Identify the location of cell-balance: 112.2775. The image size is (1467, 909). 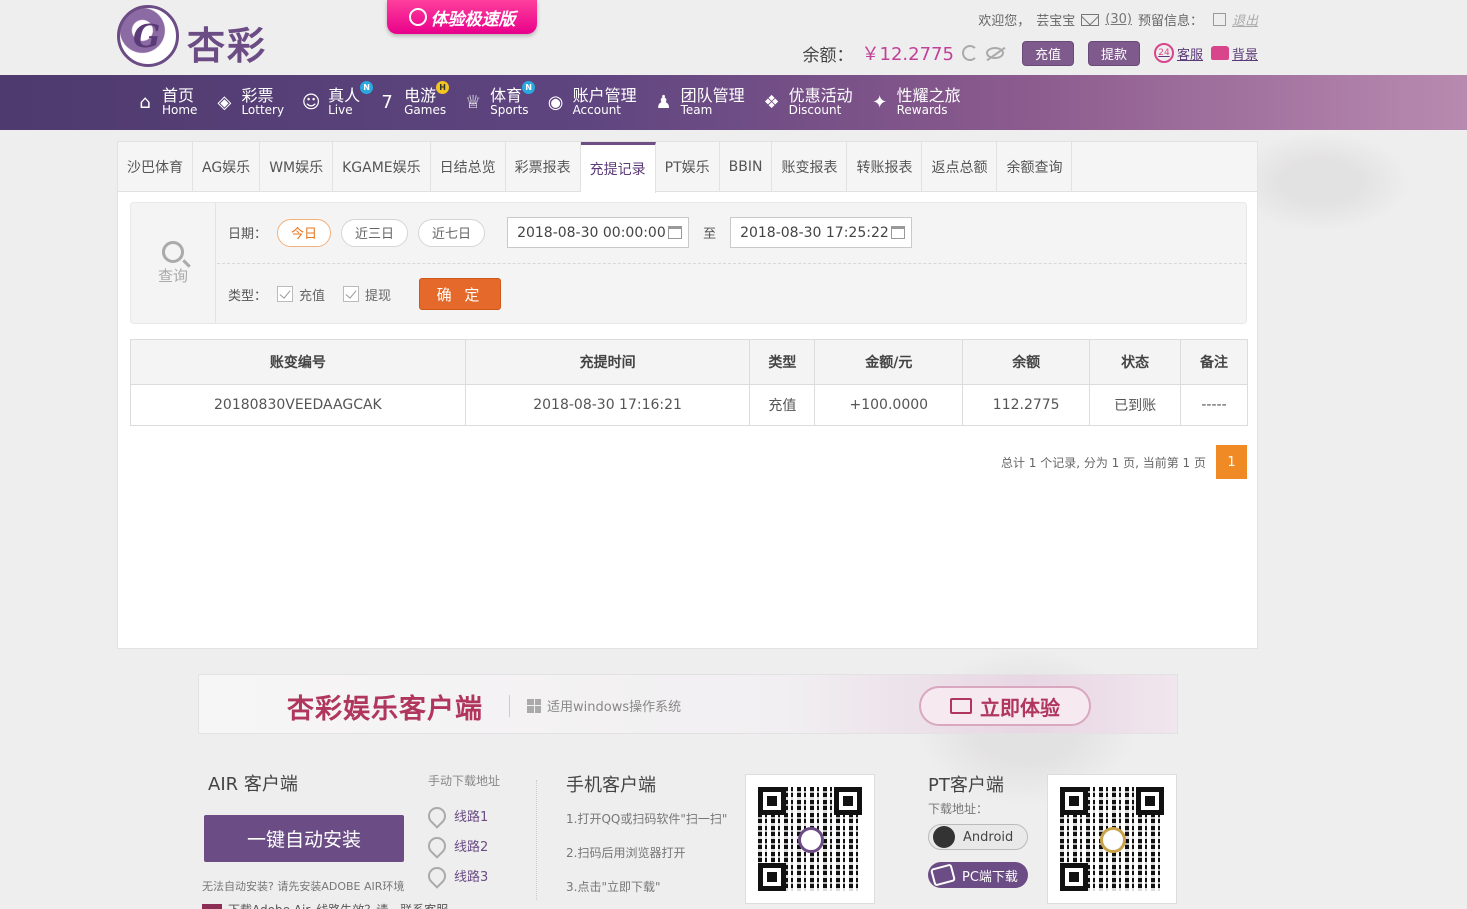
(1026, 405).